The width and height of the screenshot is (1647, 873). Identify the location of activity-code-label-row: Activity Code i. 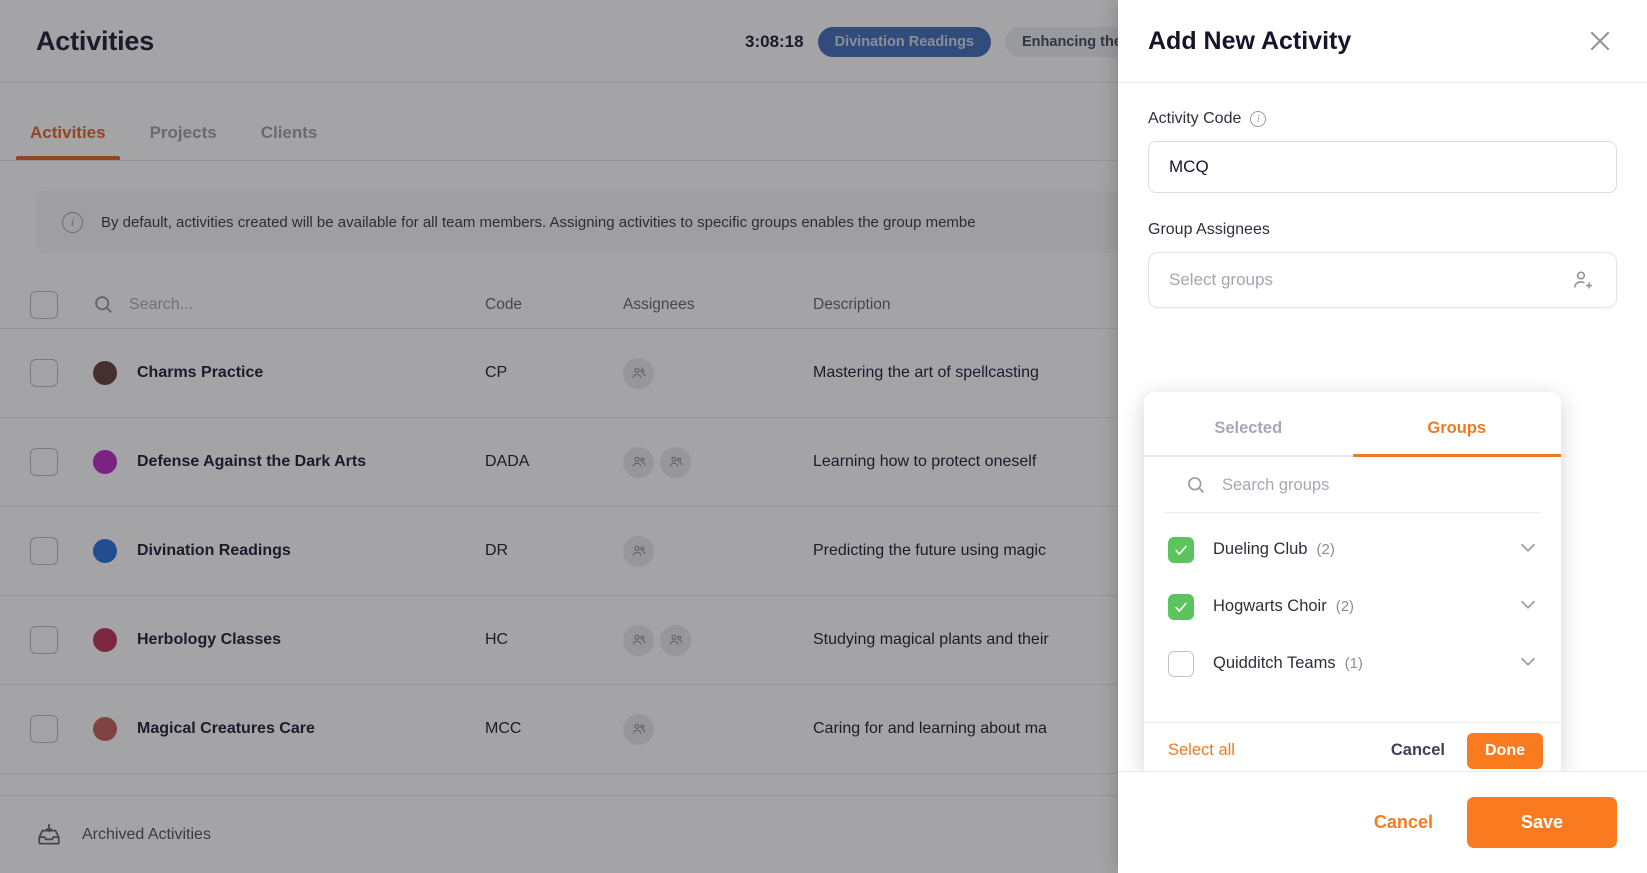
(1382, 119).